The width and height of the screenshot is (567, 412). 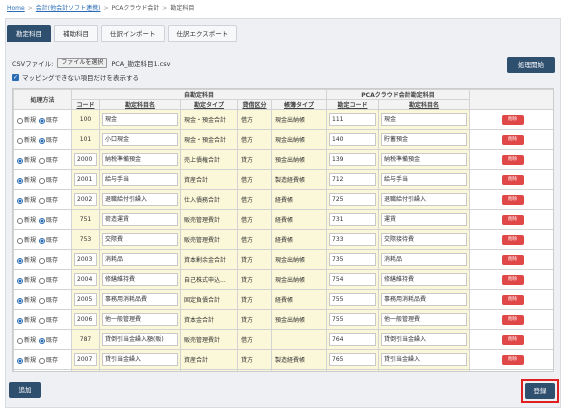 I want to click on account-name-input: 事務用消耗品費, so click(x=140, y=299).